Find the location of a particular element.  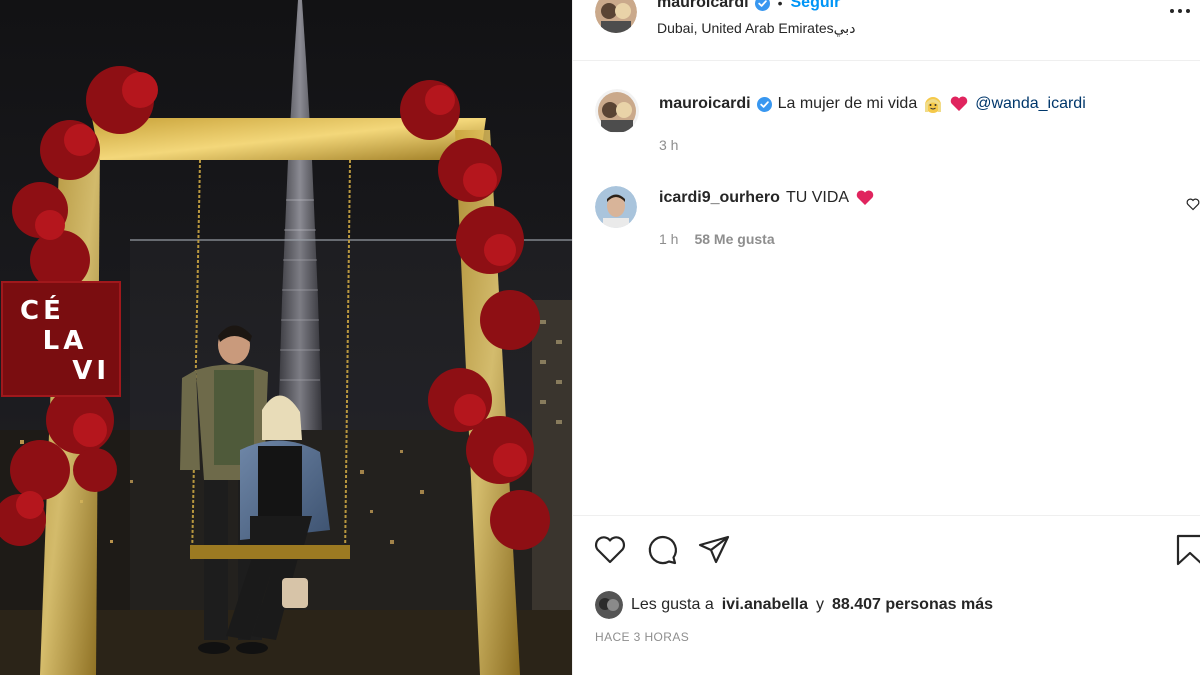

speech-bubble-icon is located at coordinates (662, 550).